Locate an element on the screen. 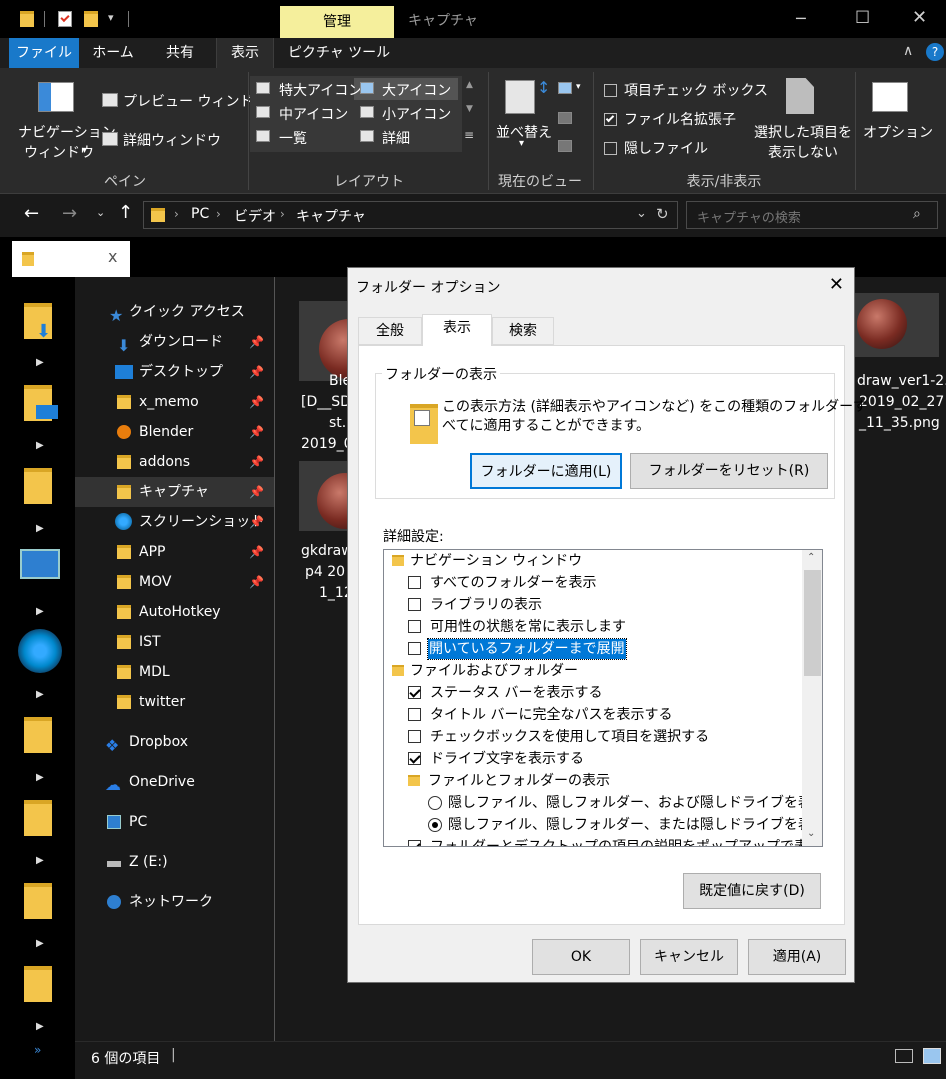 The image size is (946, 1079). screenshot-app-icon is located at coordinates (40, 651).